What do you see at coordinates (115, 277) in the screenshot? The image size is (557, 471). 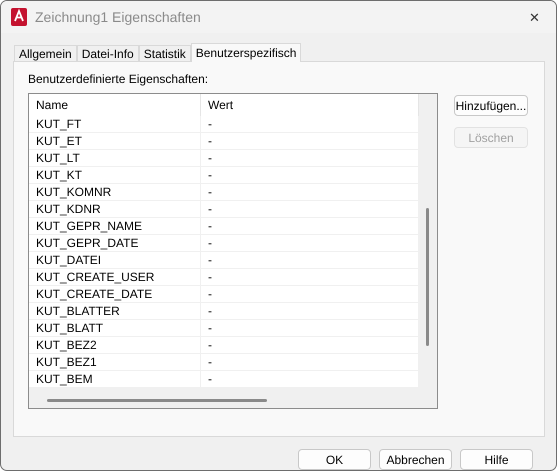 I see `table-cell: KUT_CREATE_USER` at bounding box center [115, 277].